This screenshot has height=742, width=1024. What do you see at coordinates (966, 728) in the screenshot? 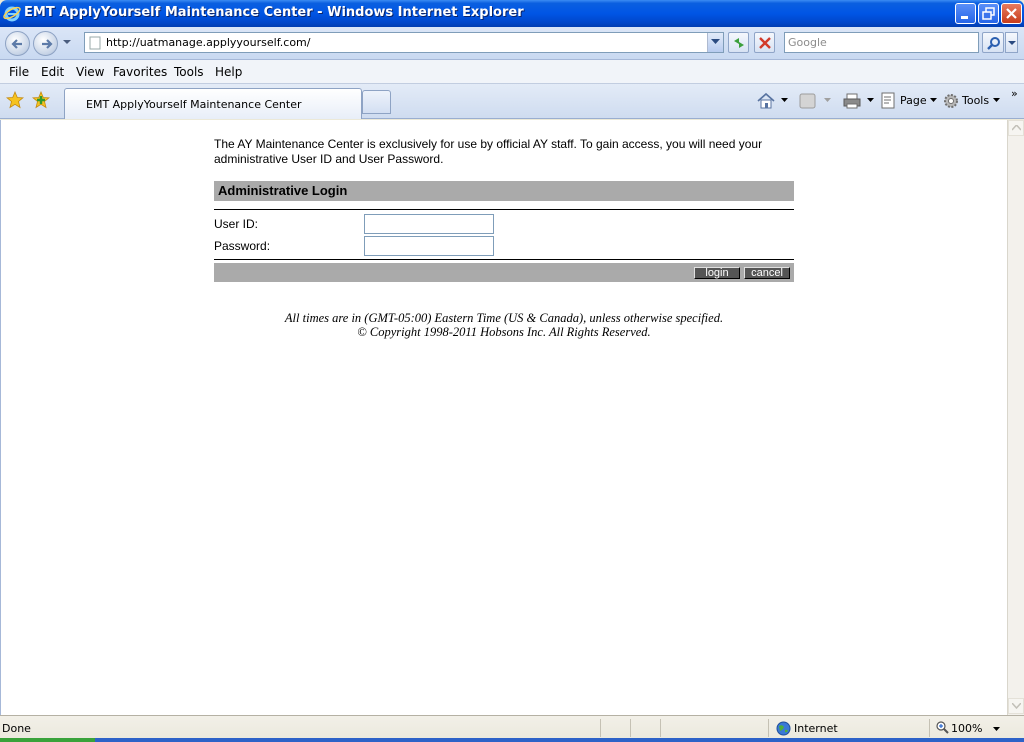
I see `zoom-level: 100%` at bounding box center [966, 728].